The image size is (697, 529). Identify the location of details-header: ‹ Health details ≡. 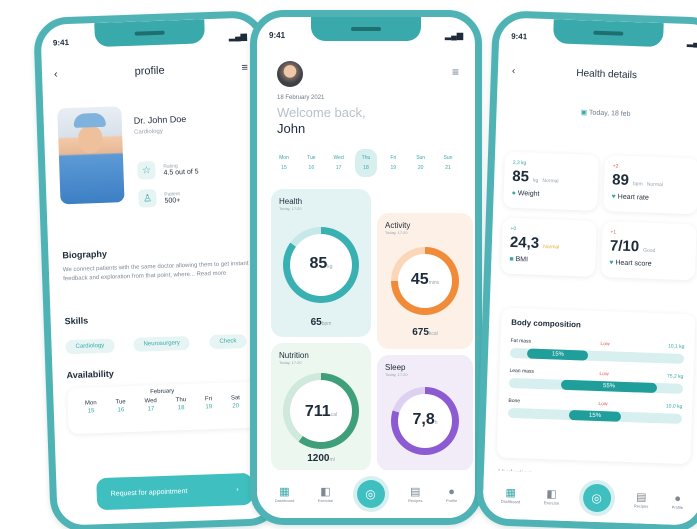
(604, 75).